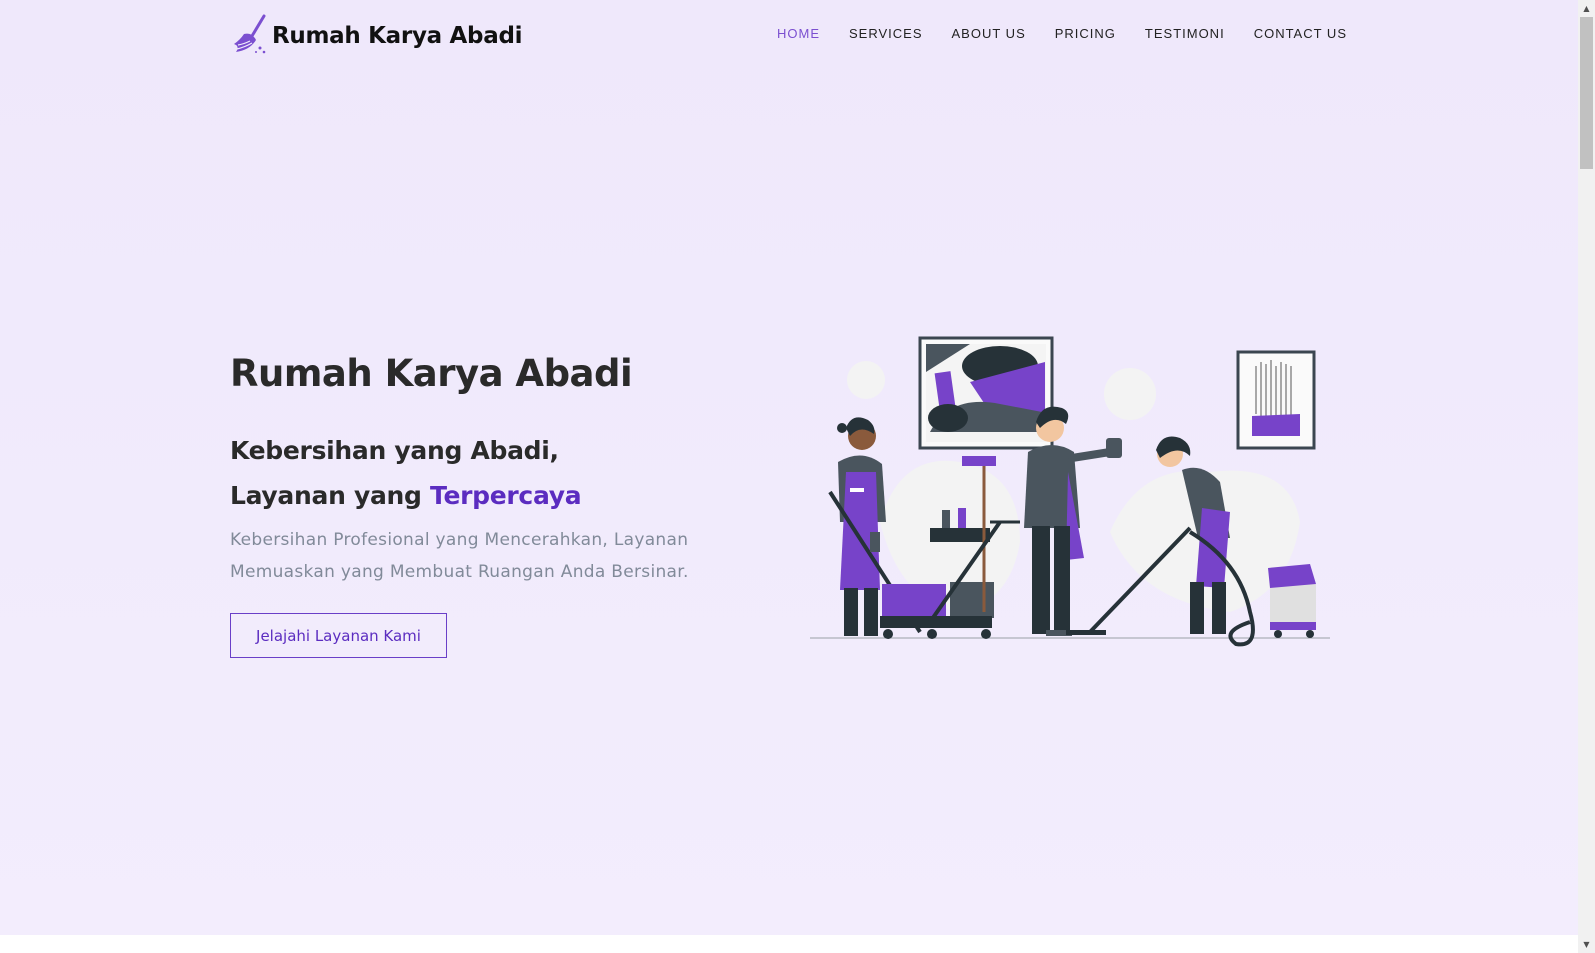 The width and height of the screenshot is (1595, 953). Describe the element at coordinates (1085, 33) in the screenshot. I see `nav-pricing: PRICING` at that location.